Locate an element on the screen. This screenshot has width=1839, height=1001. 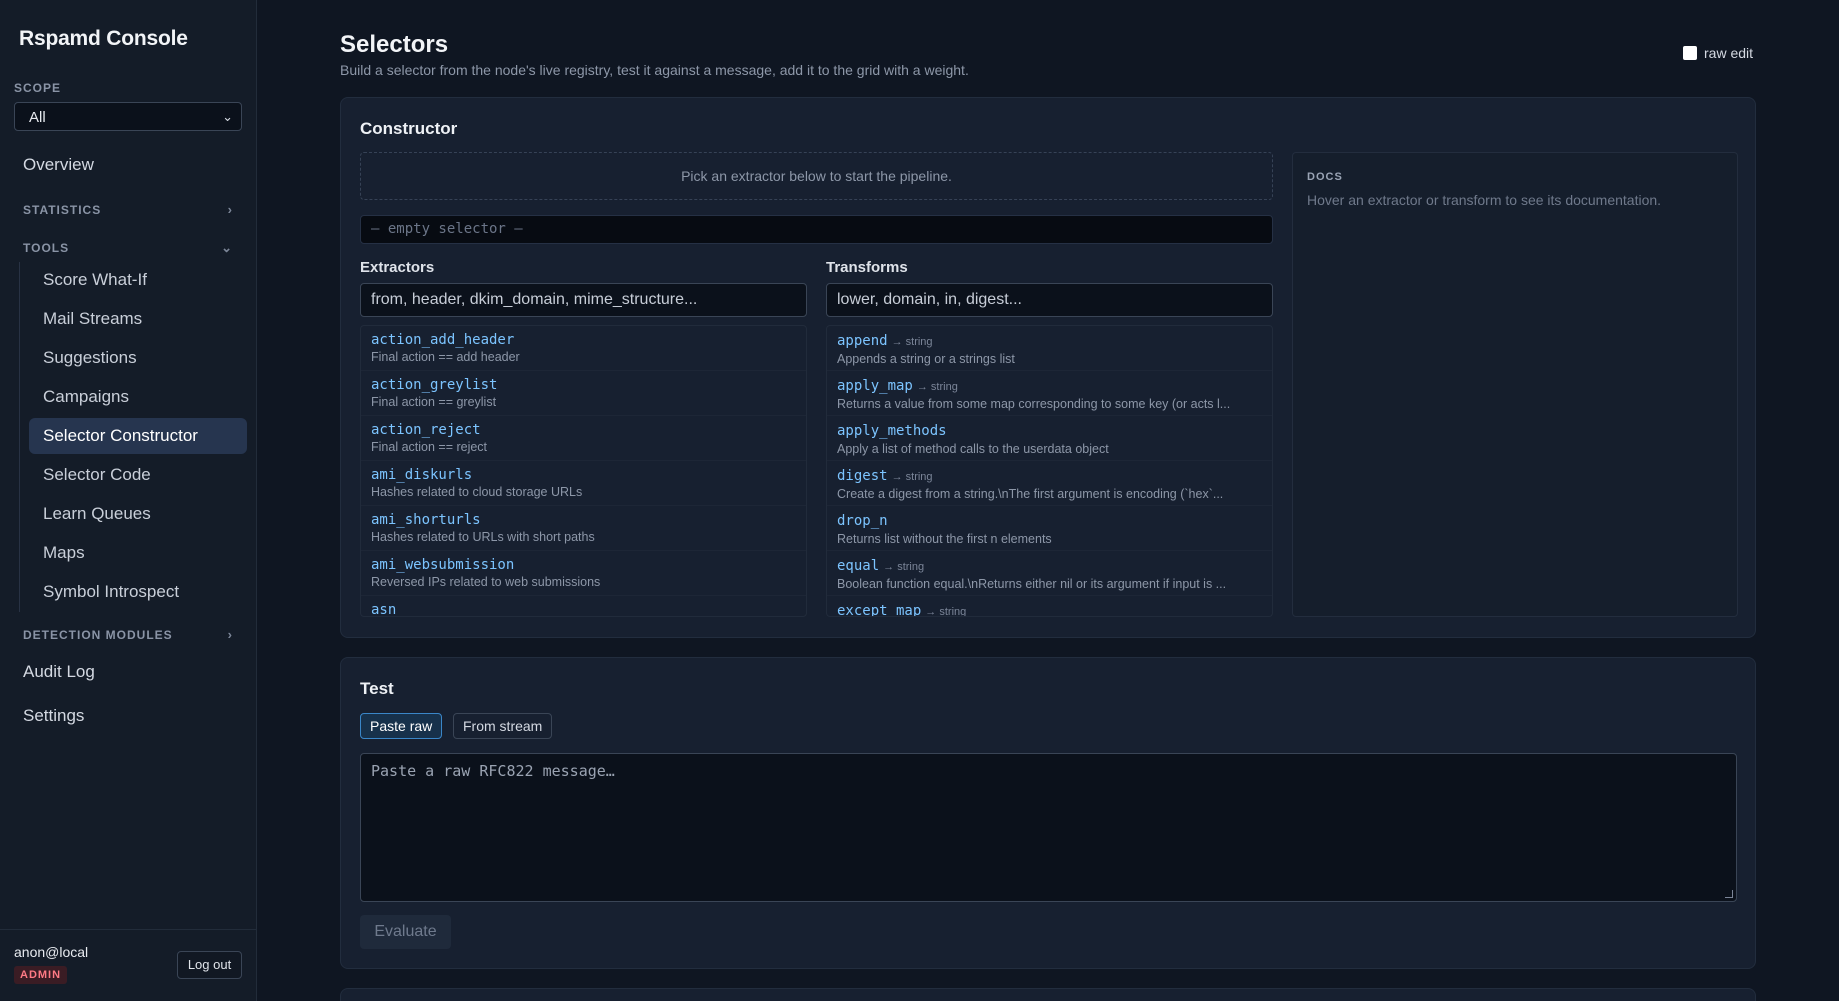
extractor-desc: Hashes related to cloud storage URLs is located at coordinates (477, 492).